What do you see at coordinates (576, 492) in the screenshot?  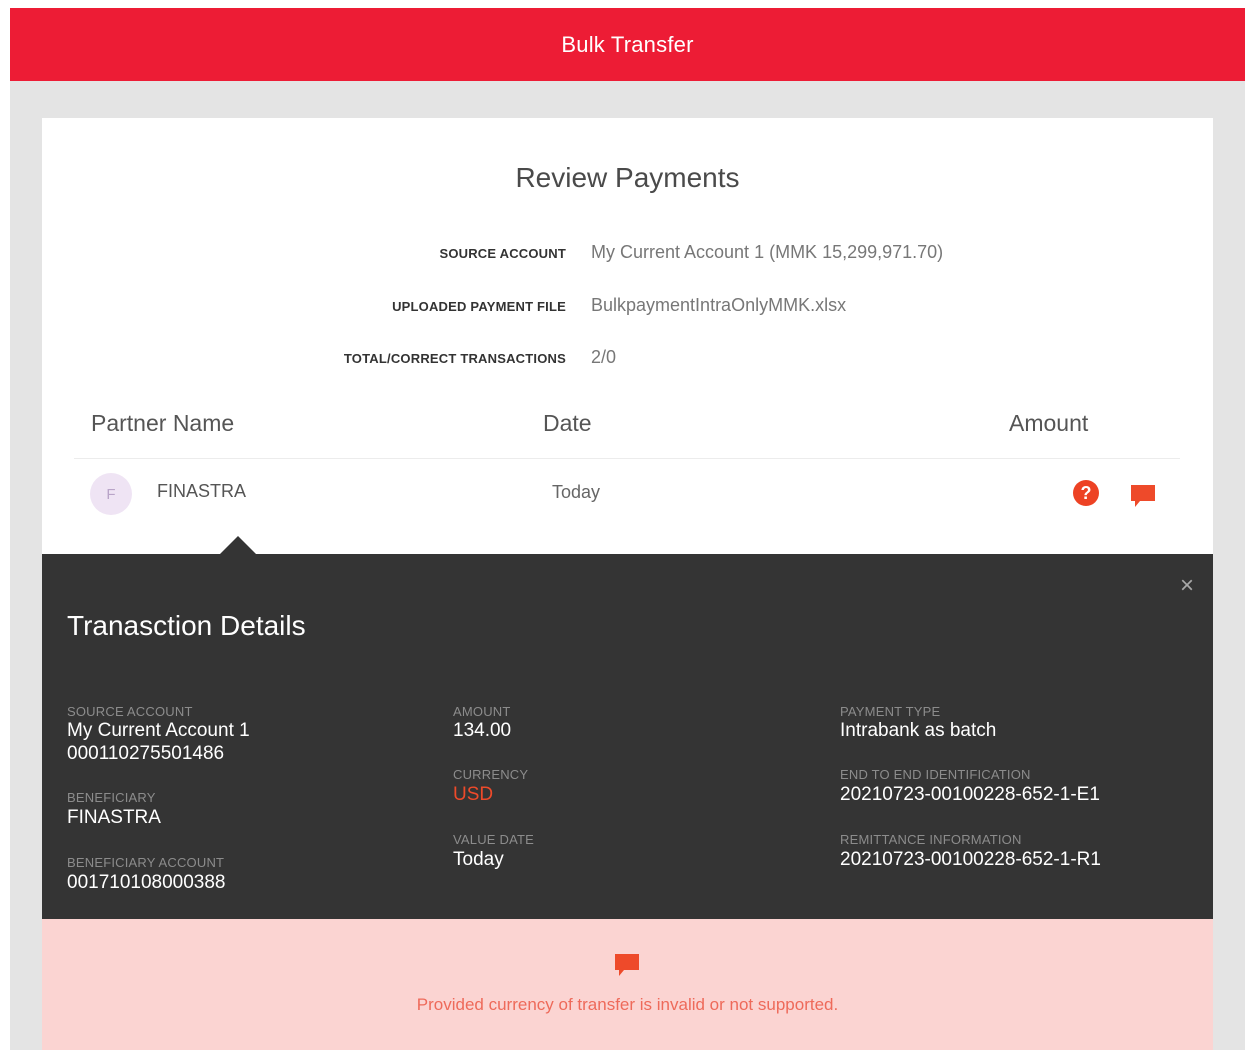 I see `row-date: Today` at bounding box center [576, 492].